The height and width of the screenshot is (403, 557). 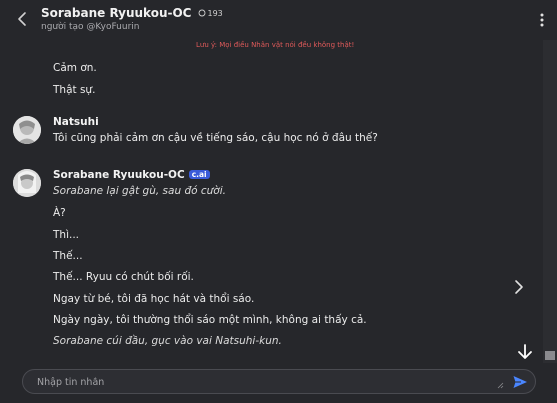 What do you see at coordinates (201, 13) in the screenshot?
I see `chat-bubble-icon` at bounding box center [201, 13].